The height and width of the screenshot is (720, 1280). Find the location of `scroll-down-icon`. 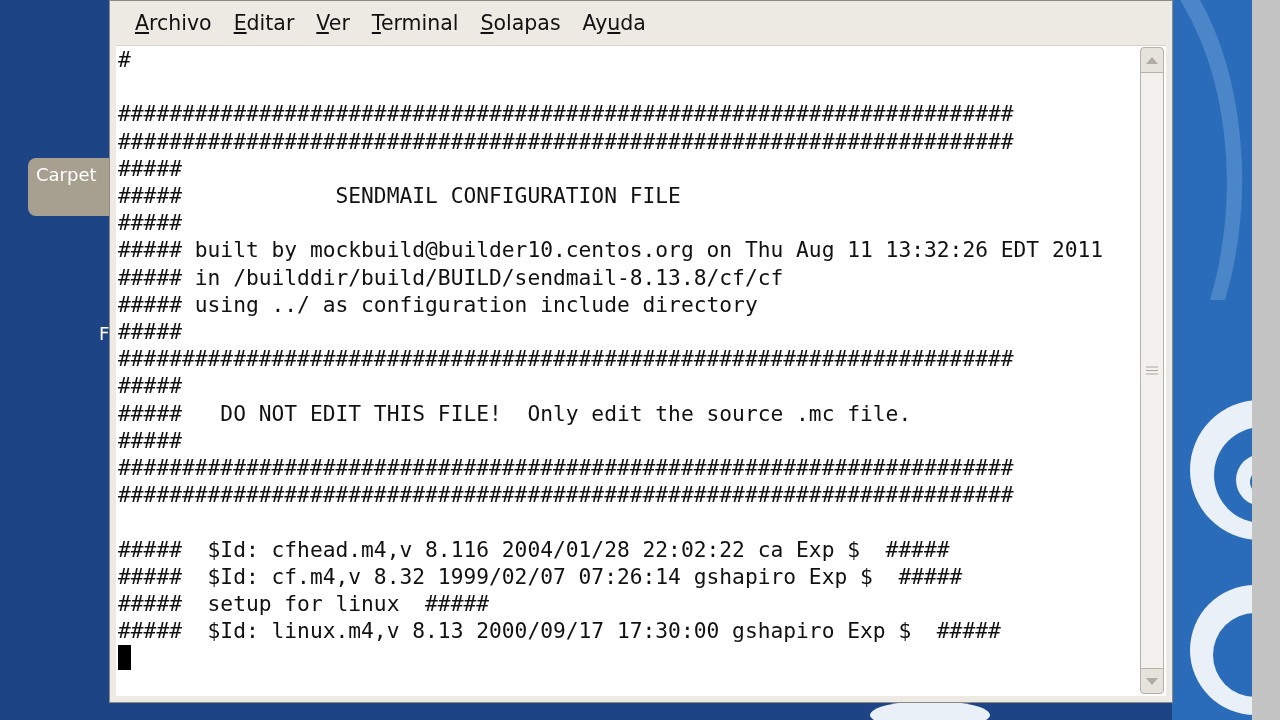

scroll-down-icon is located at coordinates (1152, 681).